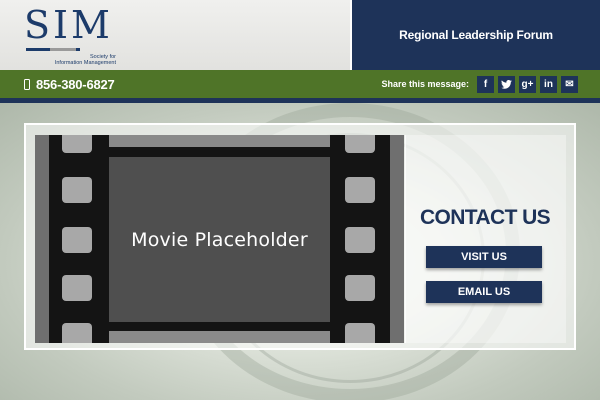 This screenshot has width=600, height=400. What do you see at coordinates (548, 84) in the screenshot?
I see `linkedin-icon: in` at bounding box center [548, 84].